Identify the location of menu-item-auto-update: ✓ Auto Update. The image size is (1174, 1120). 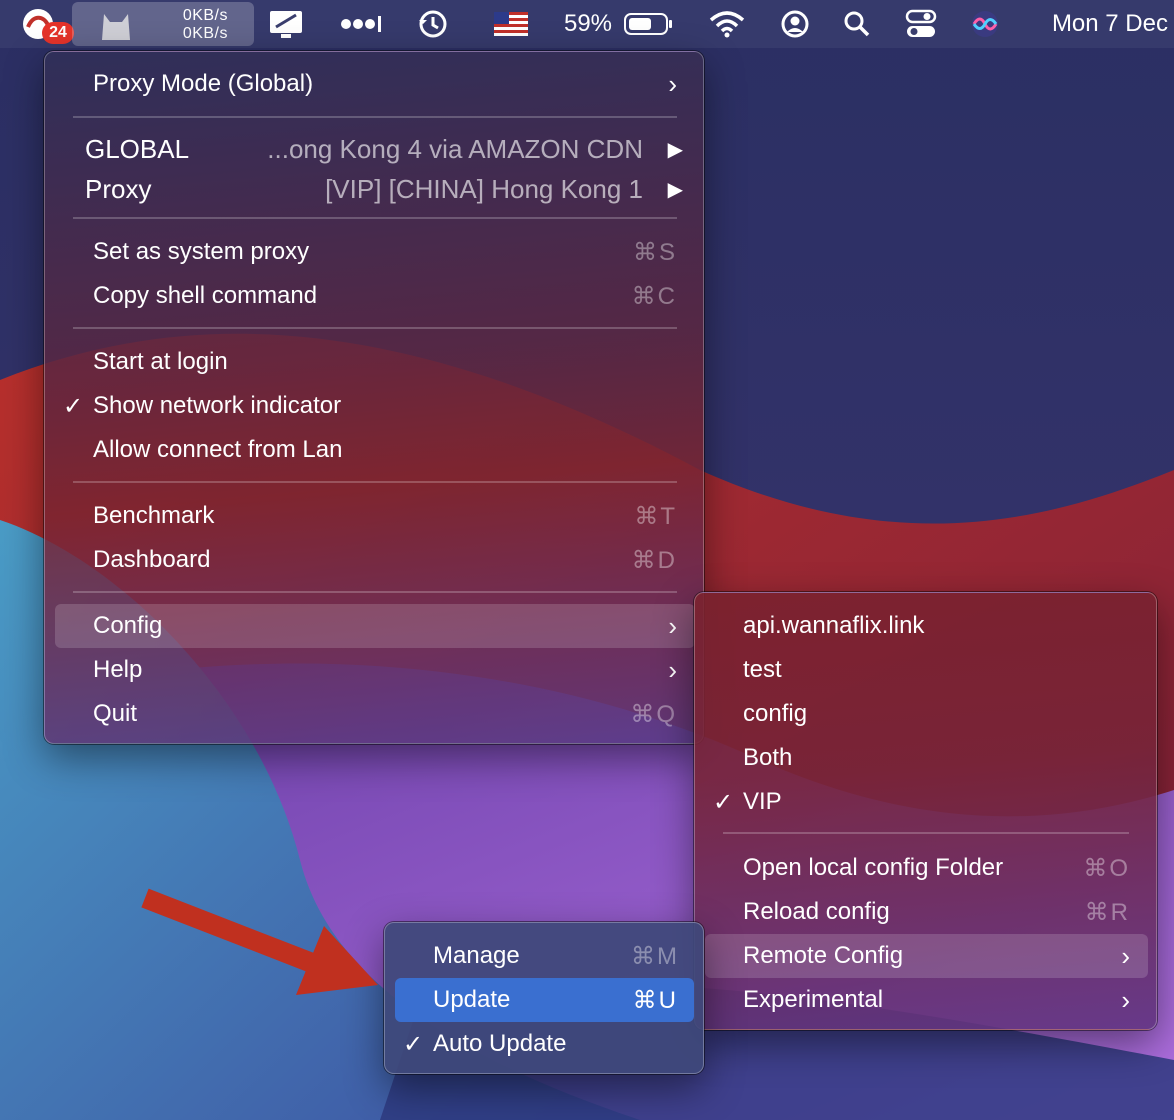
(544, 1044).